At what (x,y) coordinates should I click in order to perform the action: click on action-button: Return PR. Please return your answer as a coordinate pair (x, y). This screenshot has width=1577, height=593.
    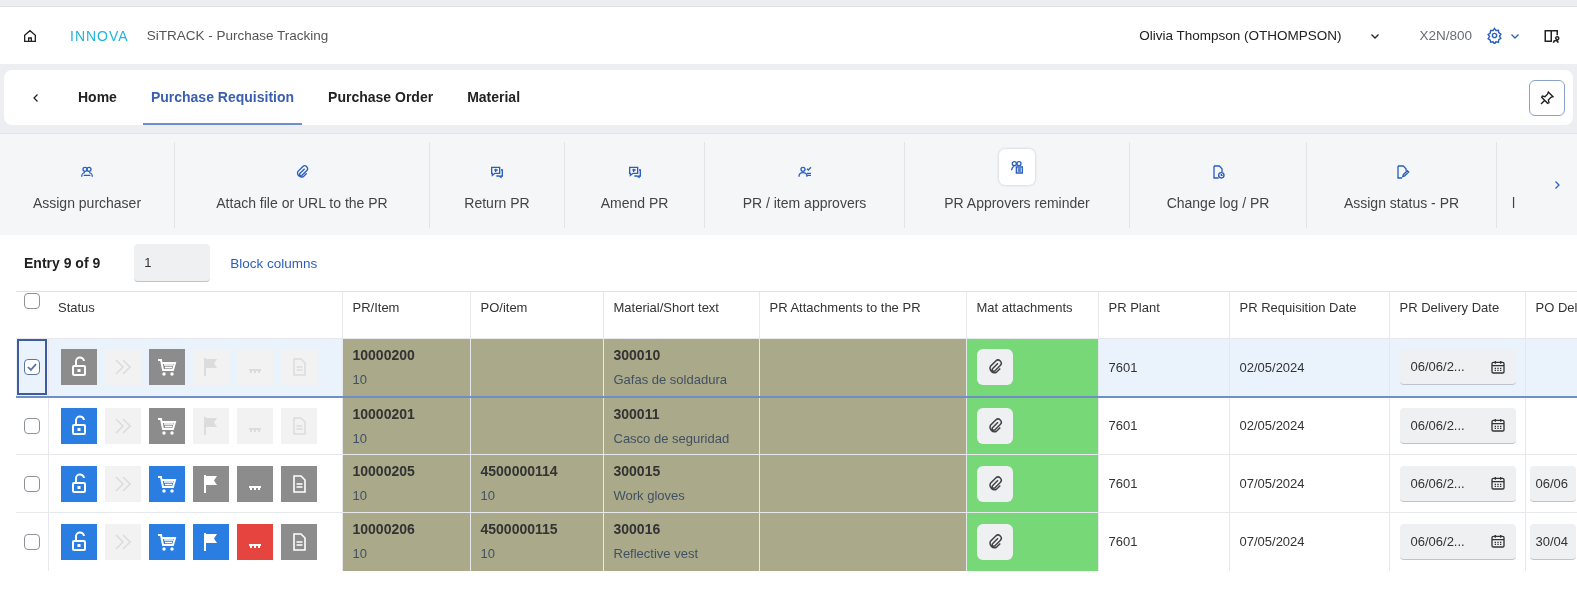
    Looking at the image, I should click on (497, 202).